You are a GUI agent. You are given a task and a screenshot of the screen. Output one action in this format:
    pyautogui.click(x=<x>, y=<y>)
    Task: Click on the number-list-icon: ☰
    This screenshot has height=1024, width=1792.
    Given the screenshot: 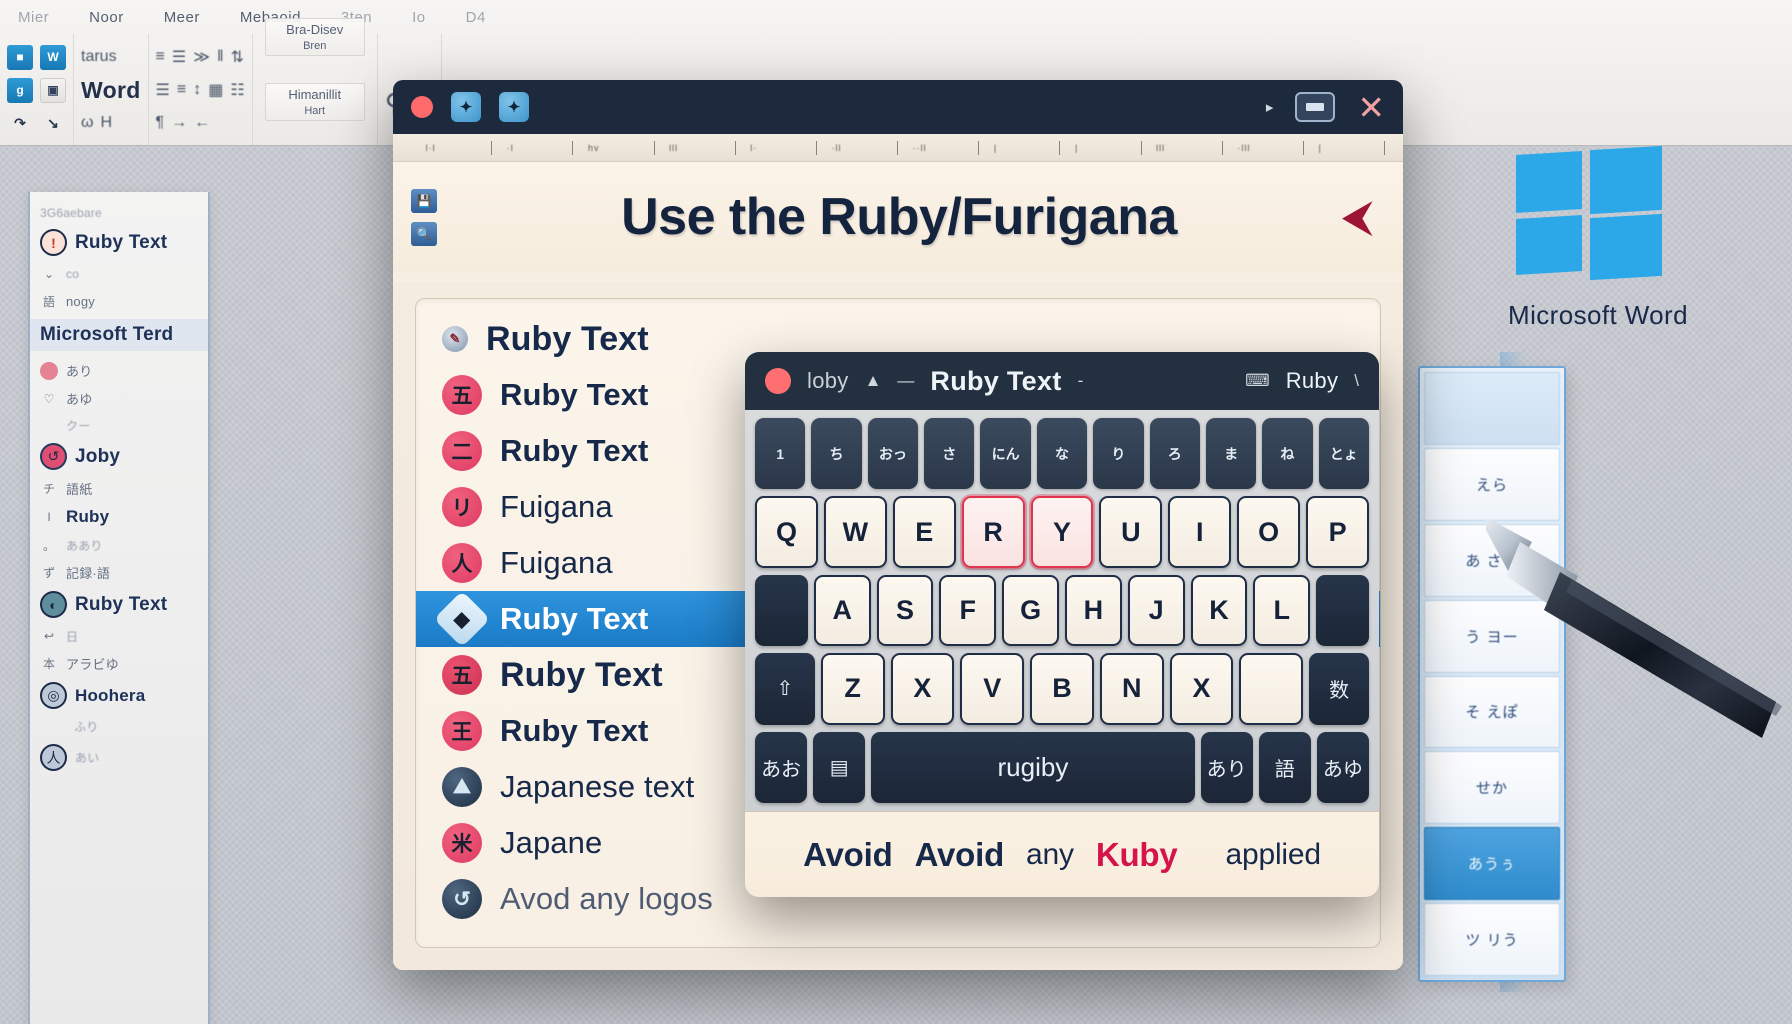 What is the action you would take?
    pyautogui.click(x=179, y=57)
    